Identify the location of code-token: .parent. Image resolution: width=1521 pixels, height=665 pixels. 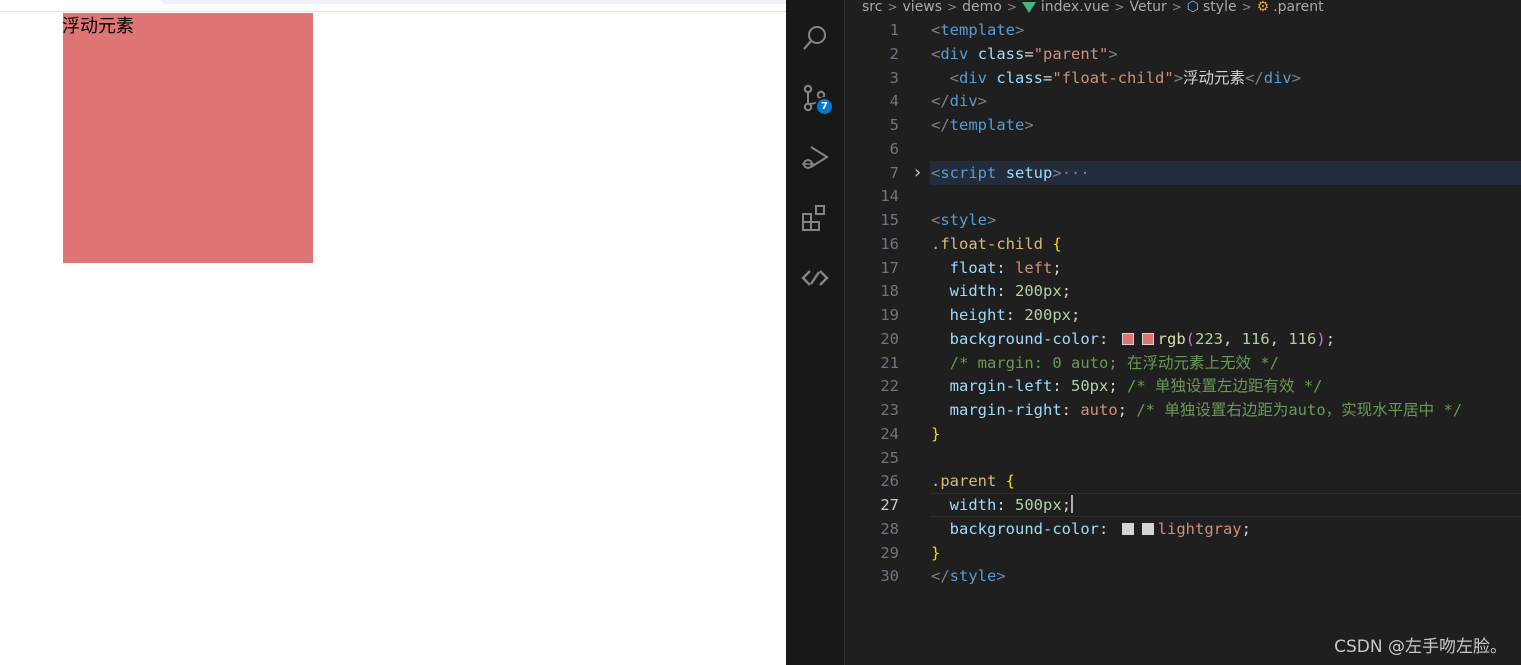
(964, 481).